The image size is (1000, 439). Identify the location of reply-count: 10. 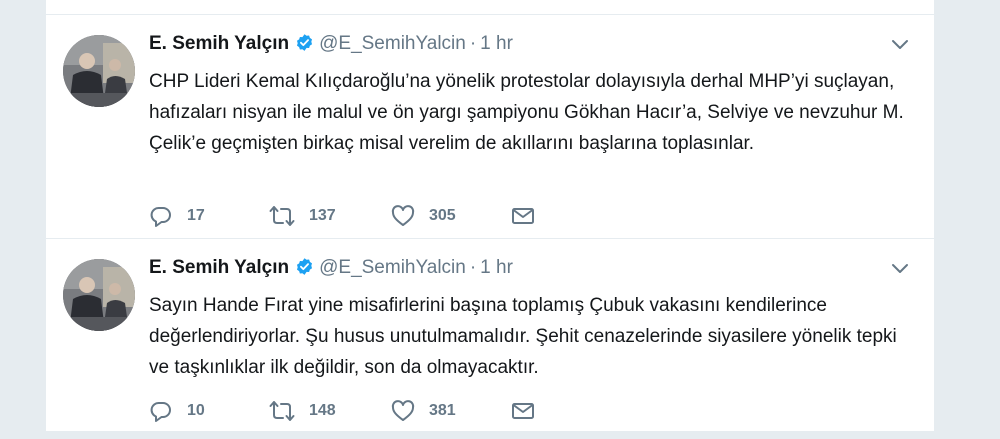
(196, 410).